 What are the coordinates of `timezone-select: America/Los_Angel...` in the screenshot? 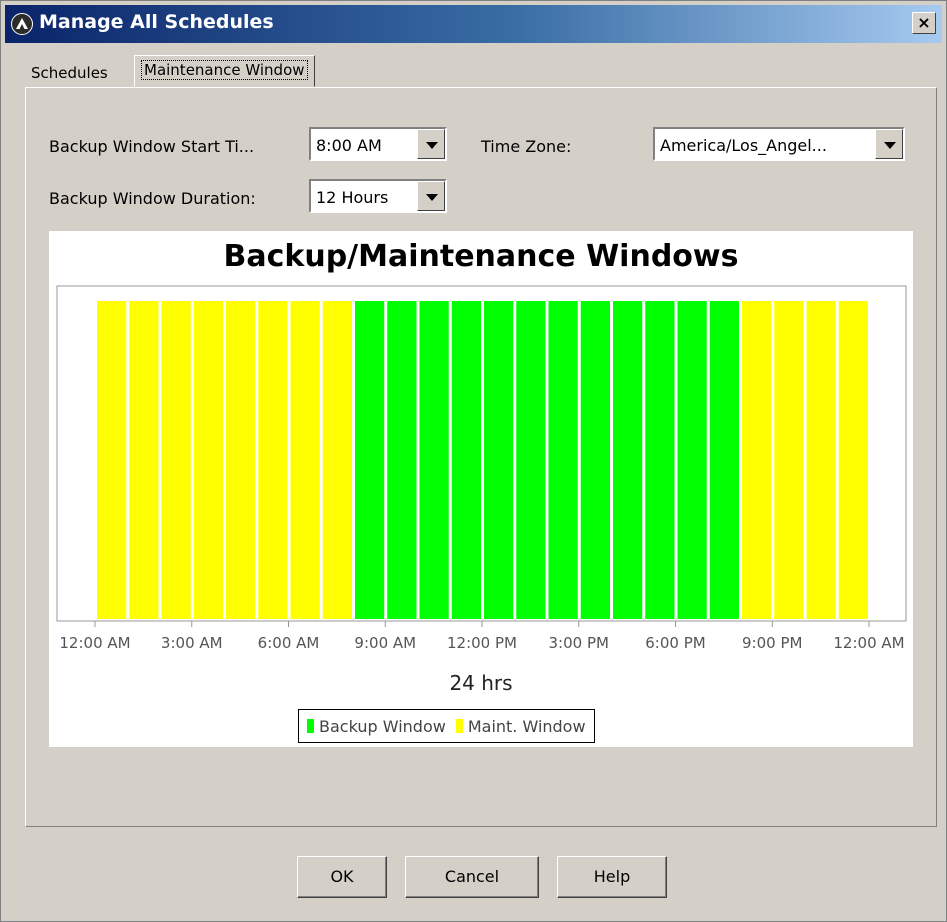 It's located at (779, 144).